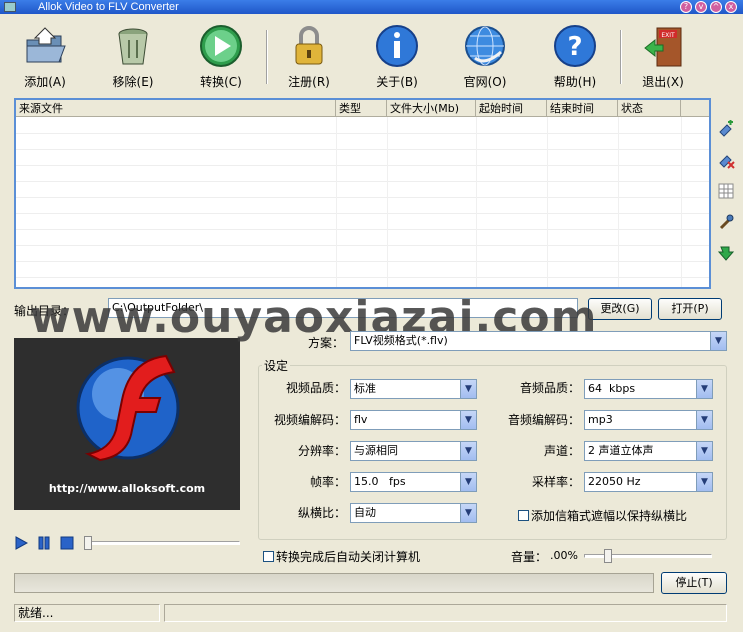 The height and width of the screenshot is (632, 743). Describe the element at coordinates (575, 82) in the screenshot. I see `help-label: 帮助(H)` at that location.